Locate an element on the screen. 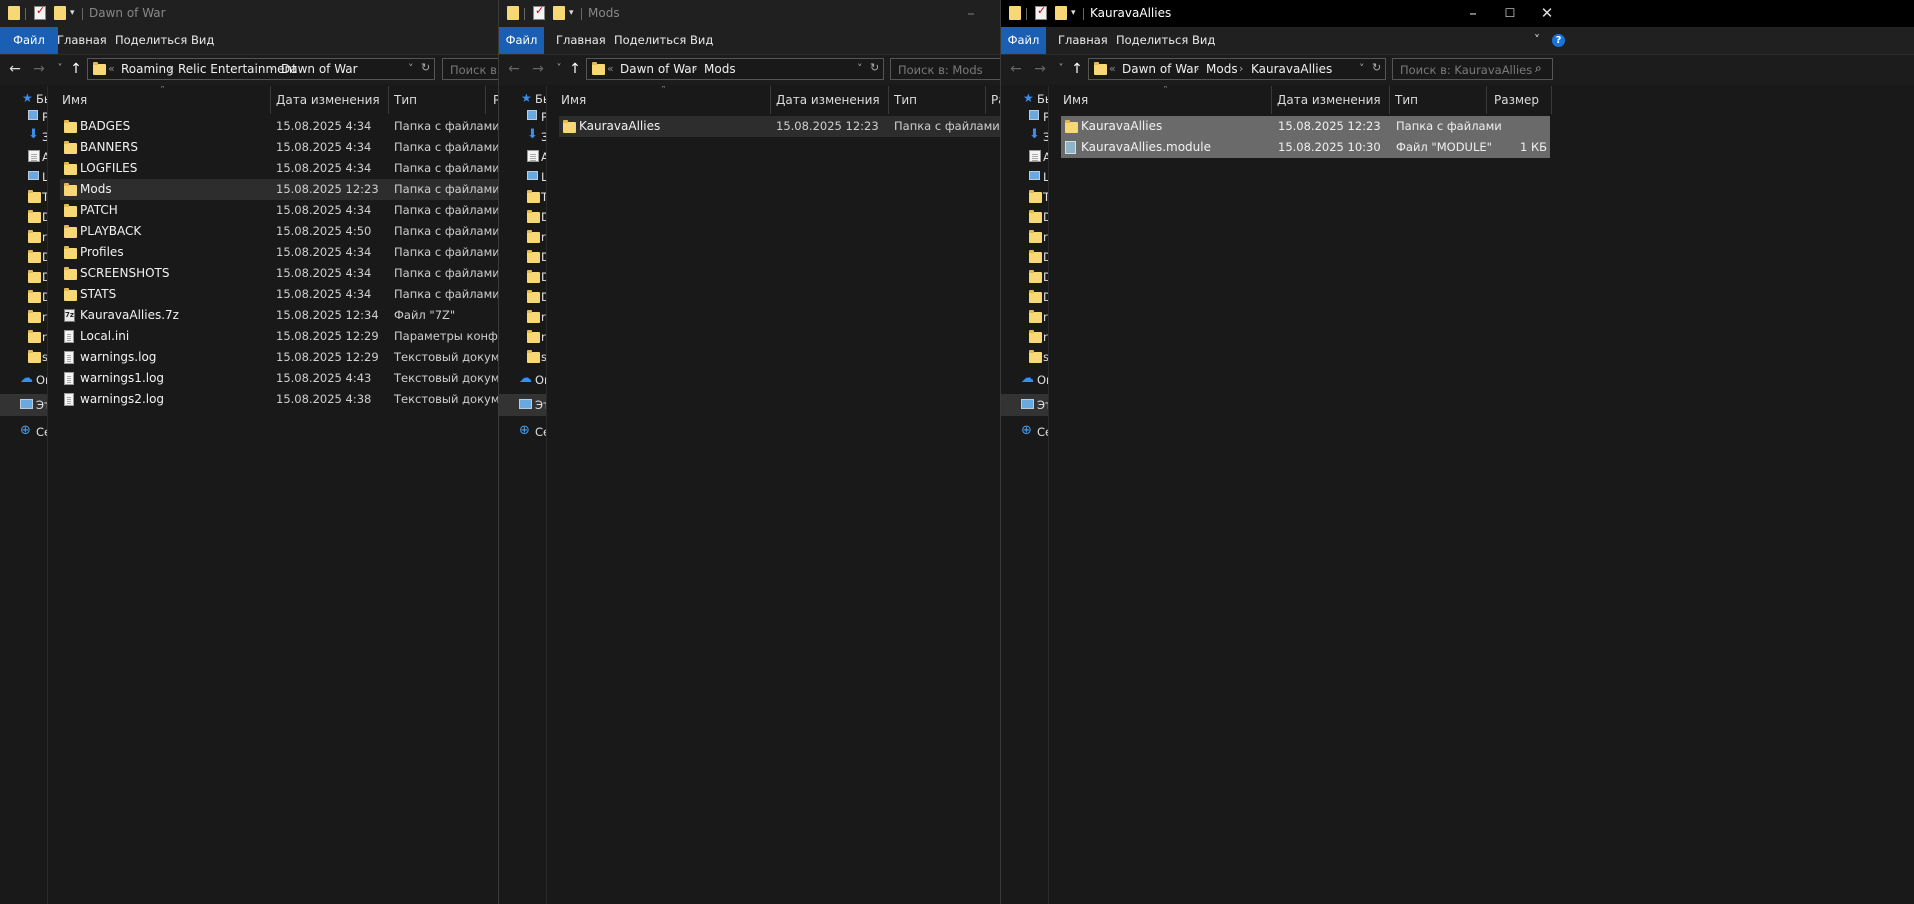  address-bar: « Dawn of War › Mods › KauravaAllies ˅ ↻ is located at coordinates (1237, 69).